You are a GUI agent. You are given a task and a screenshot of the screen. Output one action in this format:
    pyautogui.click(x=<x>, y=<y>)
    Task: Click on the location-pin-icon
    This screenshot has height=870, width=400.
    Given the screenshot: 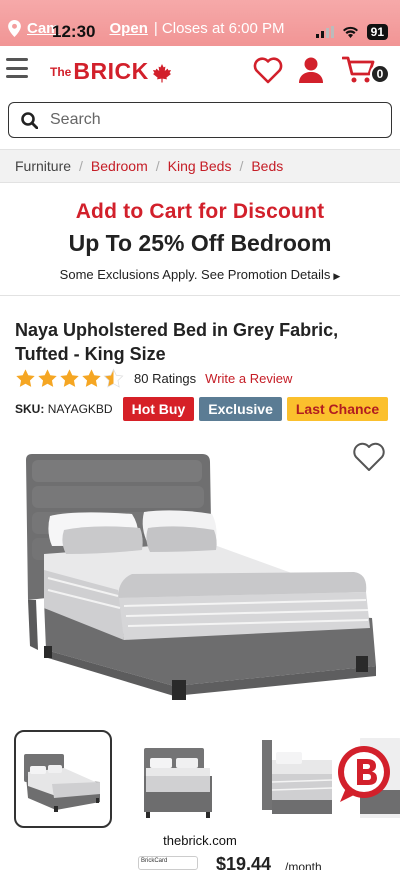 What is the action you would take?
    pyautogui.click(x=14, y=28)
    